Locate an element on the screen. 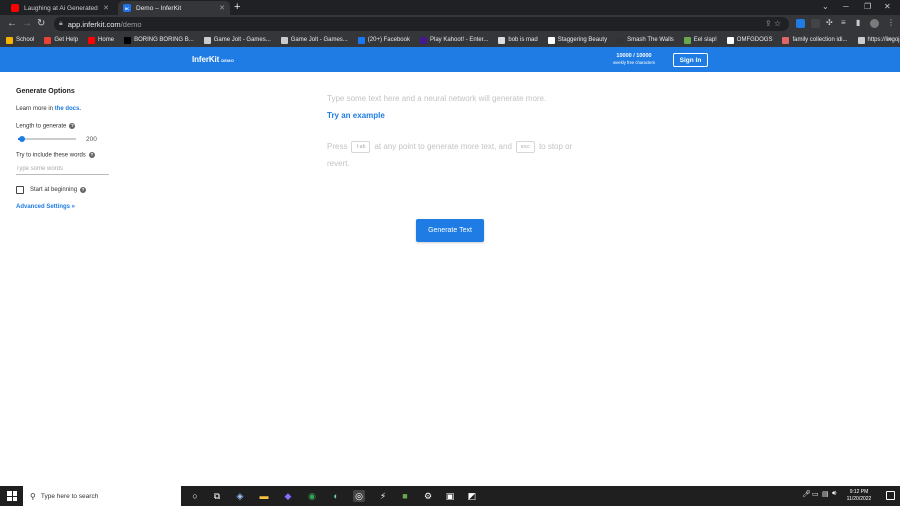 The width and height of the screenshot is (900, 506). profile-avatar is located at coordinates (874, 23).